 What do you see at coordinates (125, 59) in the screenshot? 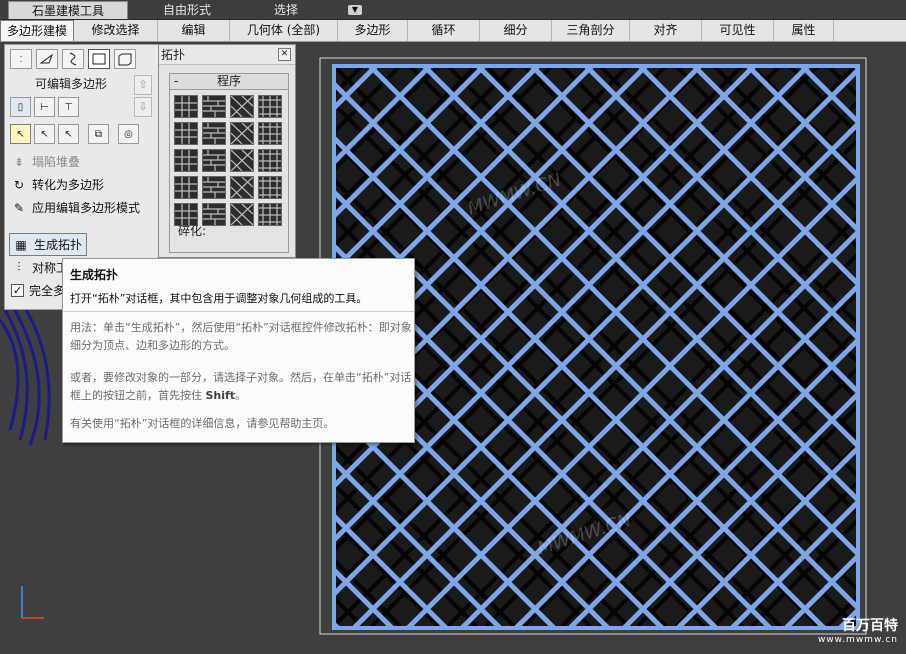
I see `element-mode-button` at bounding box center [125, 59].